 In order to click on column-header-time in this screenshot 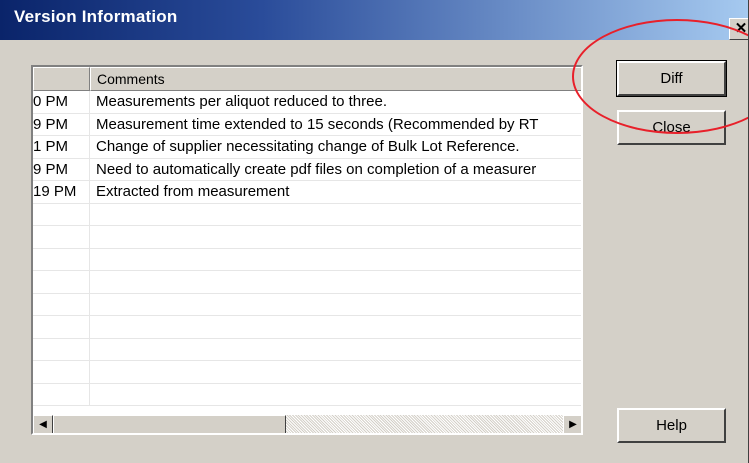, I will do `click(61, 79)`.